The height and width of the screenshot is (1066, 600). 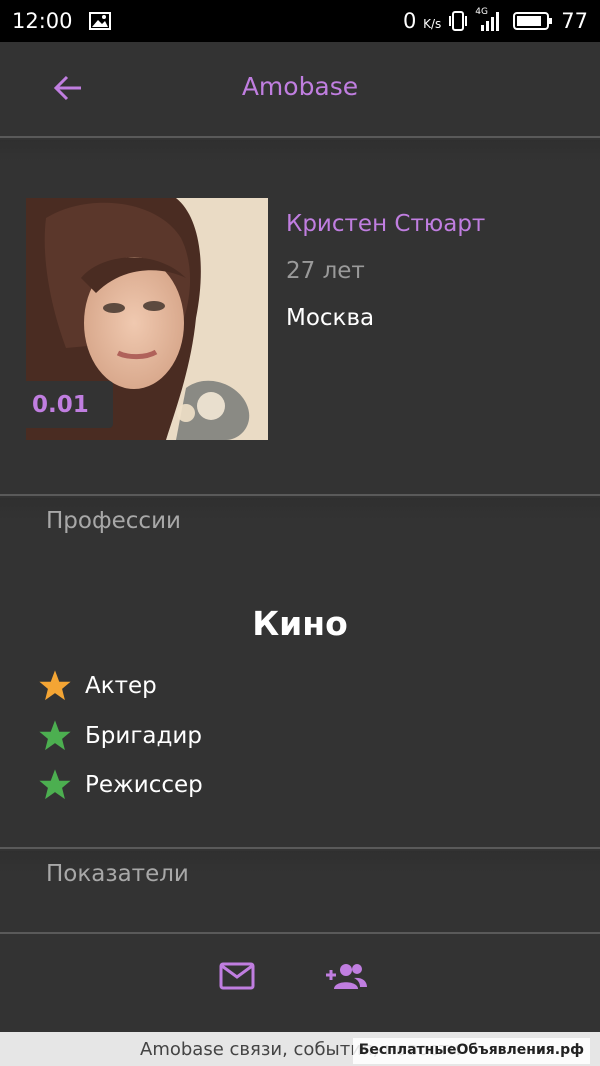 I want to click on image-notification-icon, so click(x=99, y=21).